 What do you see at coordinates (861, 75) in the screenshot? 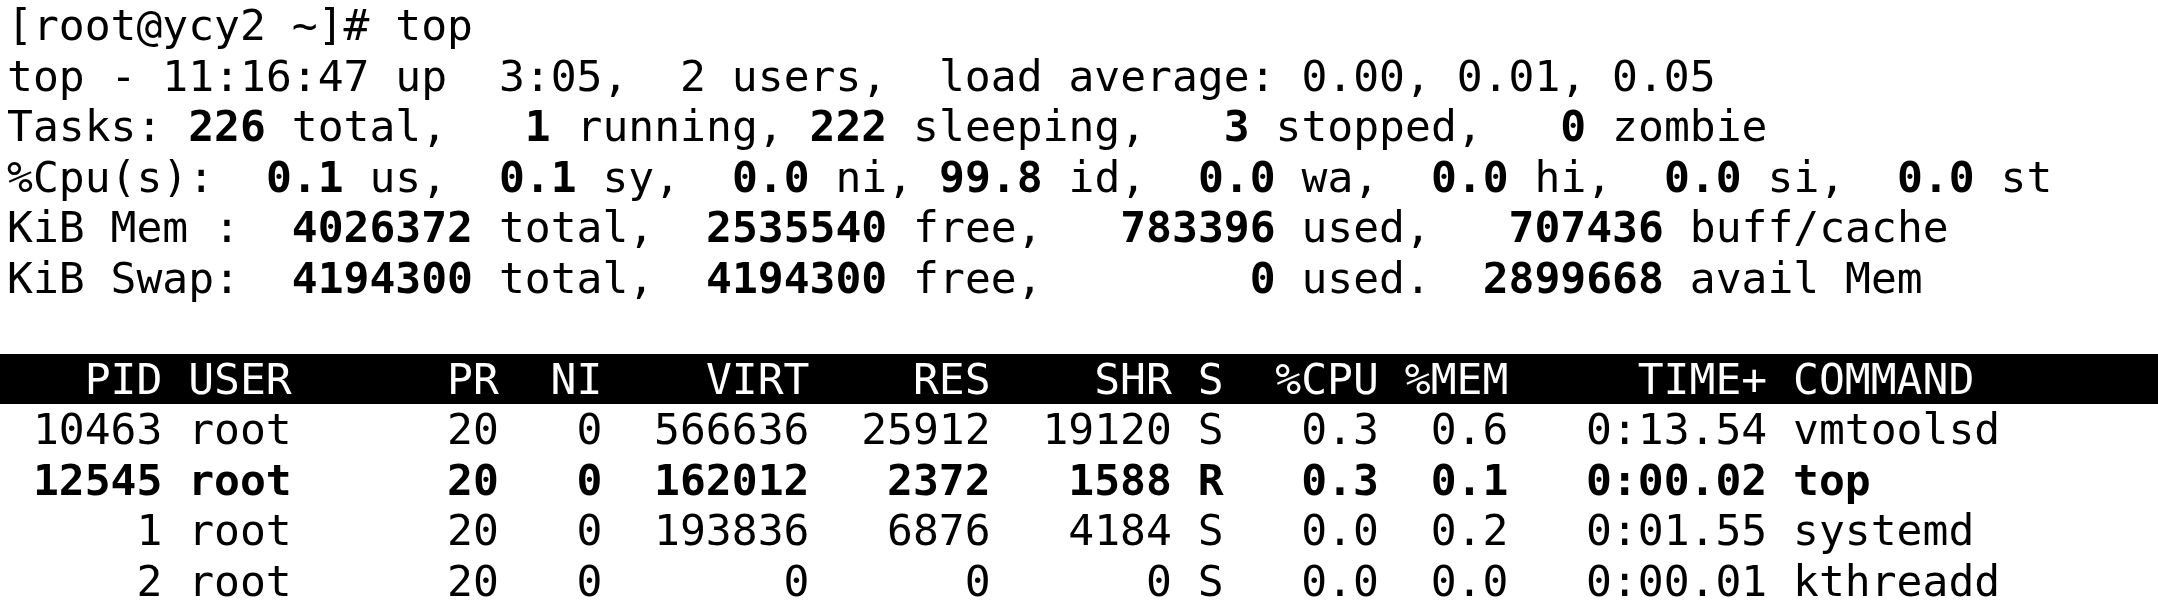
I see `summary-line: top - 11:16:47 up 3:05, 2 users, load average: 0.00, 0.01, 0.05` at bounding box center [861, 75].